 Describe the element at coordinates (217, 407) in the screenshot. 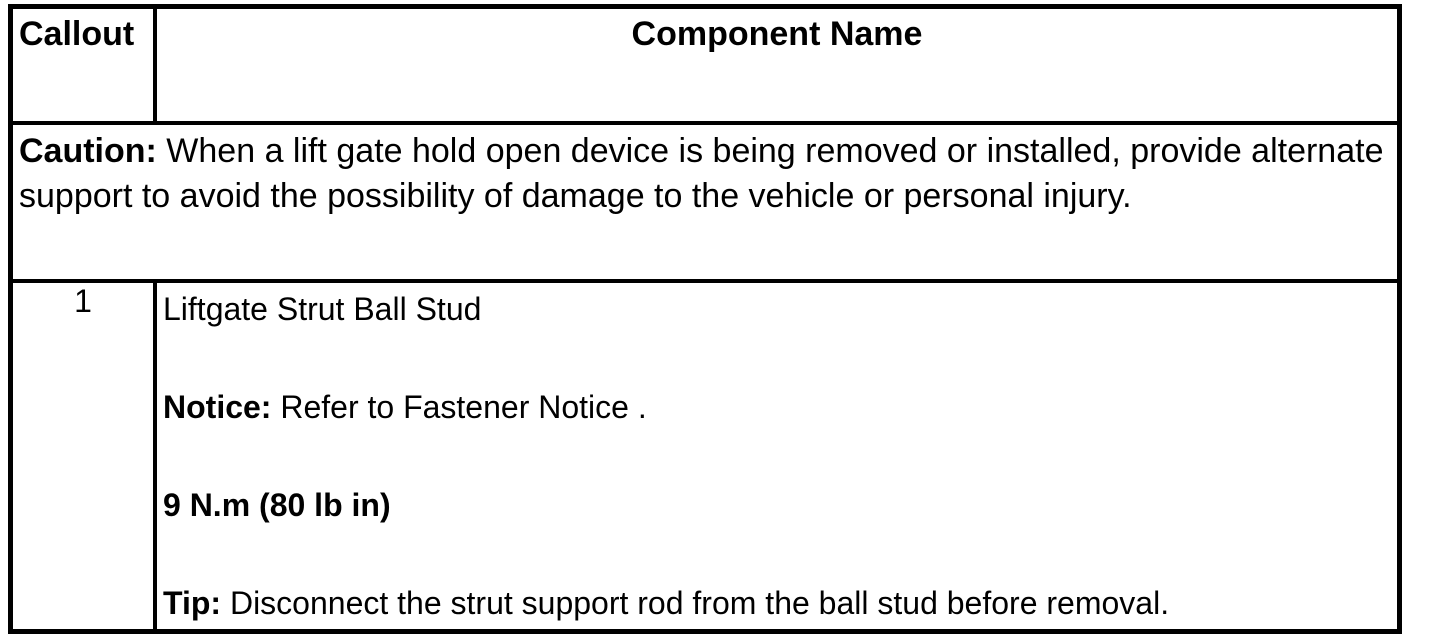

I see `notice-label: Notice:` at that location.